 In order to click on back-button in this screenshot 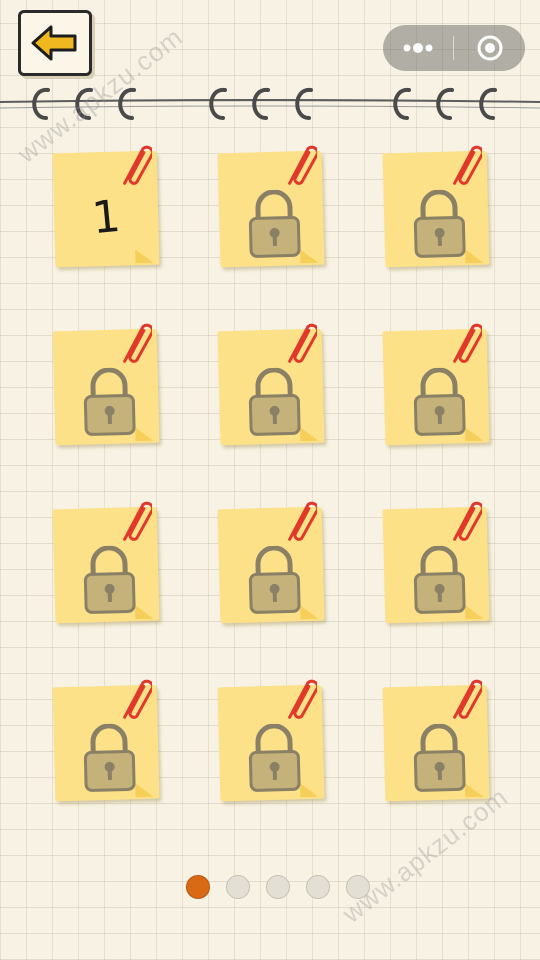, I will do `click(55, 43)`.